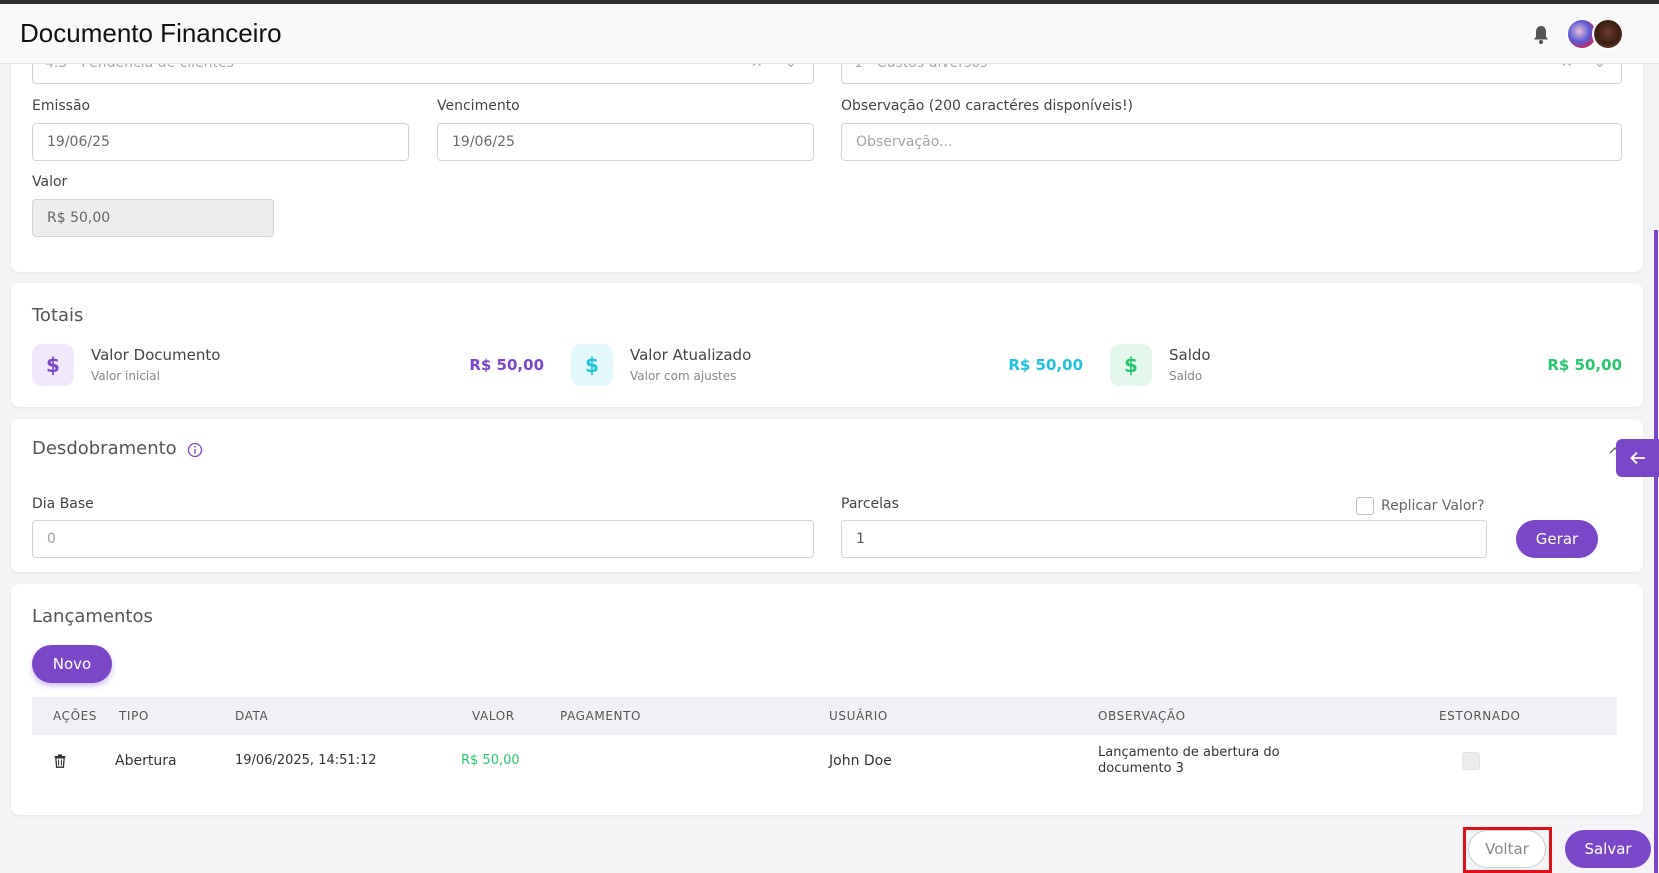 Image resolution: width=1659 pixels, height=873 pixels. What do you see at coordinates (858, 716) in the screenshot?
I see `column-header-usuario: USUÁRIO` at bounding box center [858, 716].